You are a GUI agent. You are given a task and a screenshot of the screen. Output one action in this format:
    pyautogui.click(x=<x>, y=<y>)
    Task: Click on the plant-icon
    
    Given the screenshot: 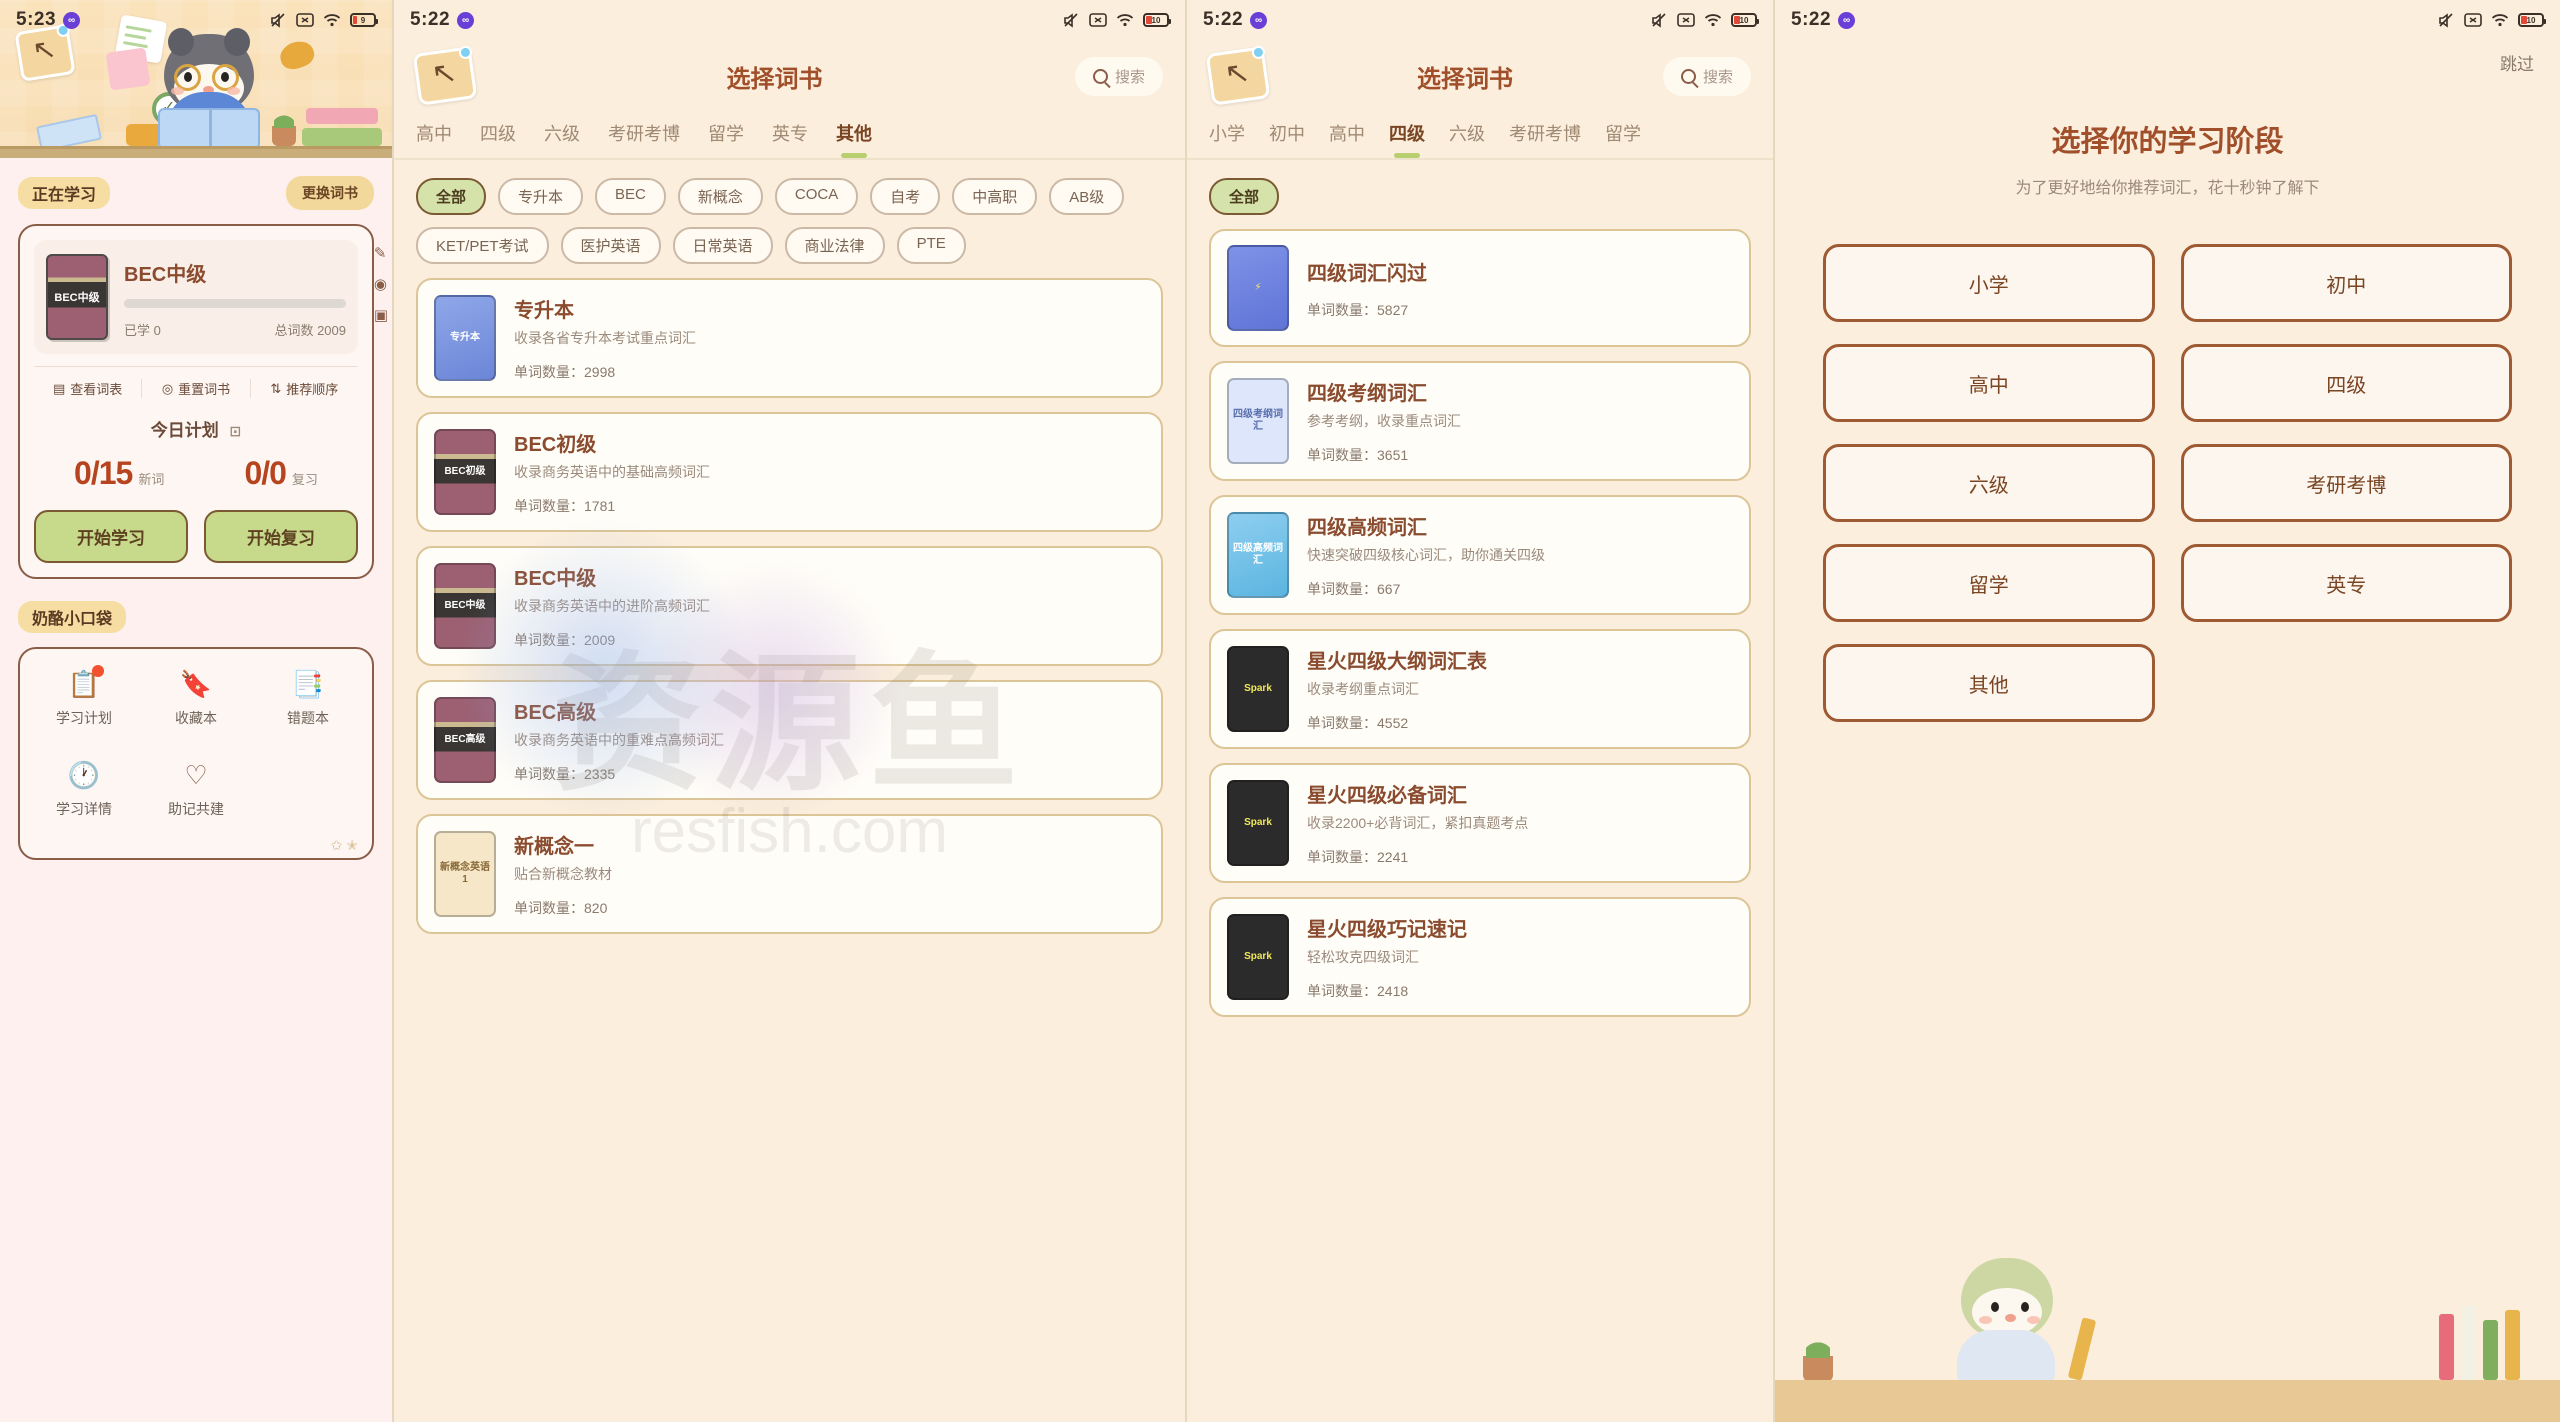 What is the action you would take?
    pyautogui.click(x=1818, y=1359)
    